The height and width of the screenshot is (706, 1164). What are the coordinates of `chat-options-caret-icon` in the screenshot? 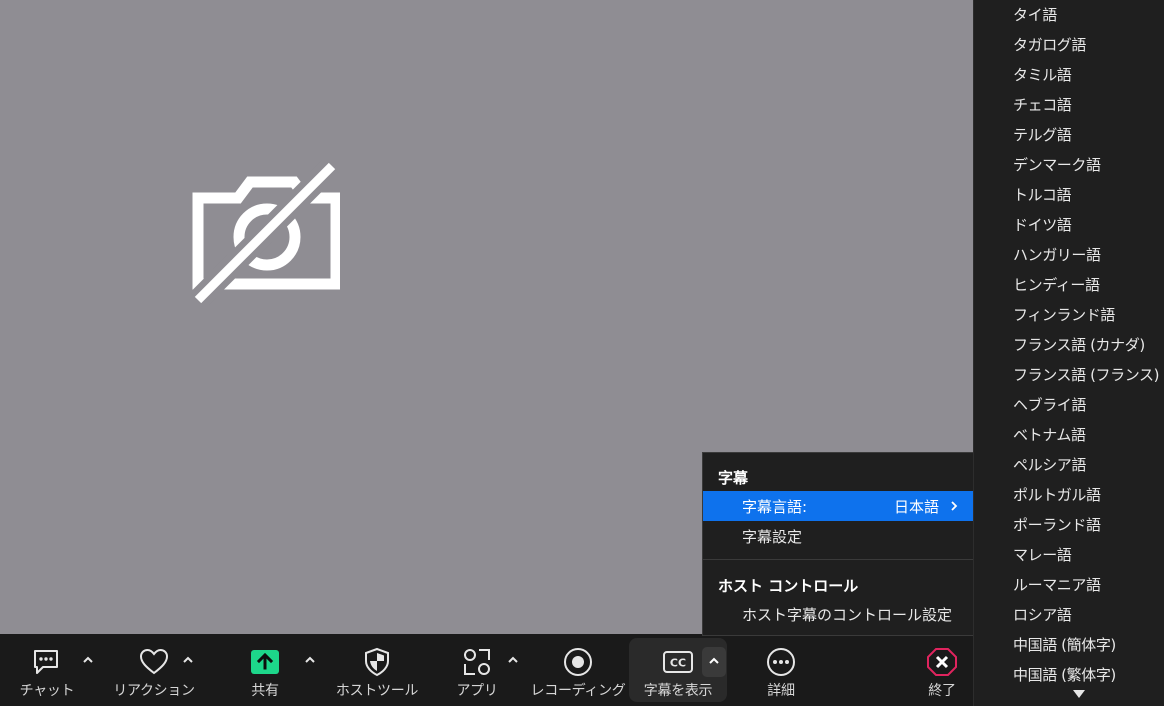 It's located at (88, 660).